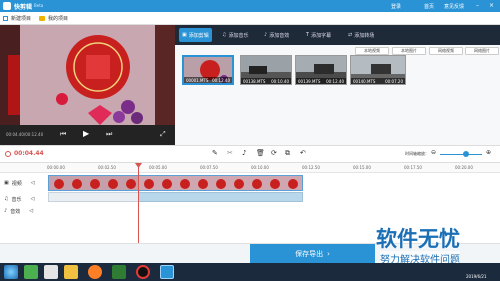 The image size is (500, 281). Describe the element at coordinates (163, 134) in the screenshot. I see `fullscreen-icon: ⤢` at that location.